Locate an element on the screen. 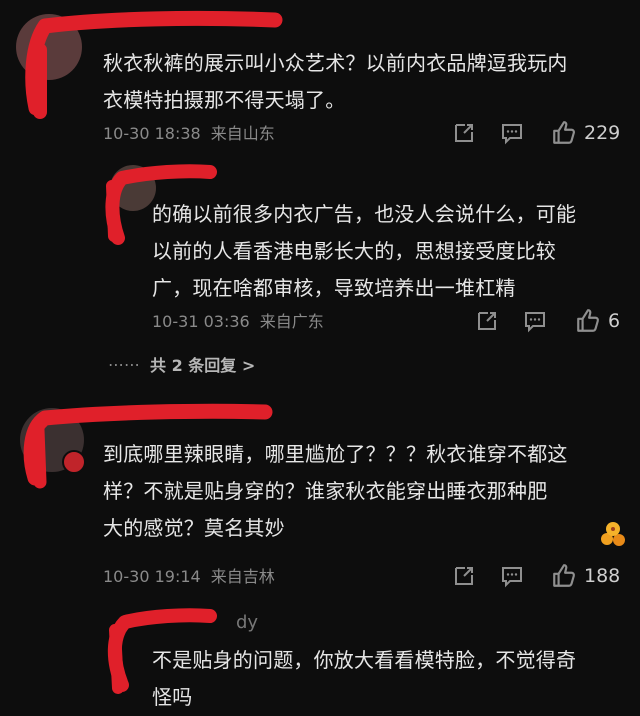 Image resolution: width=640 pixels, height=716 pixels. more-replies-link: 共 2 条回复 > is located at coordinates (202, 364).